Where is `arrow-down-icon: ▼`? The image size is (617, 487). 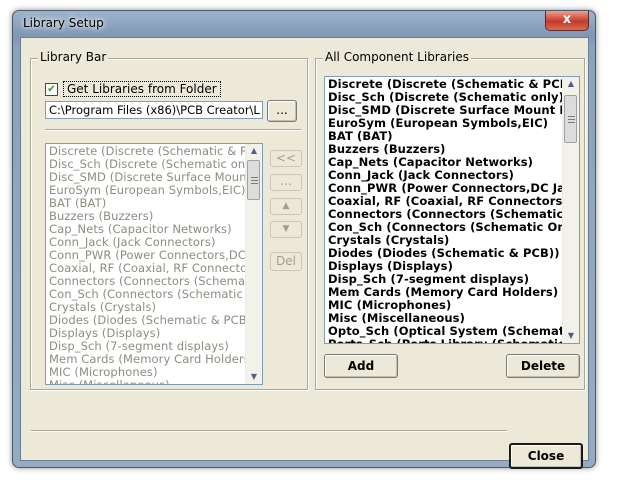 arrow-down-icon: ▼ is located at coordinates (286, 229).